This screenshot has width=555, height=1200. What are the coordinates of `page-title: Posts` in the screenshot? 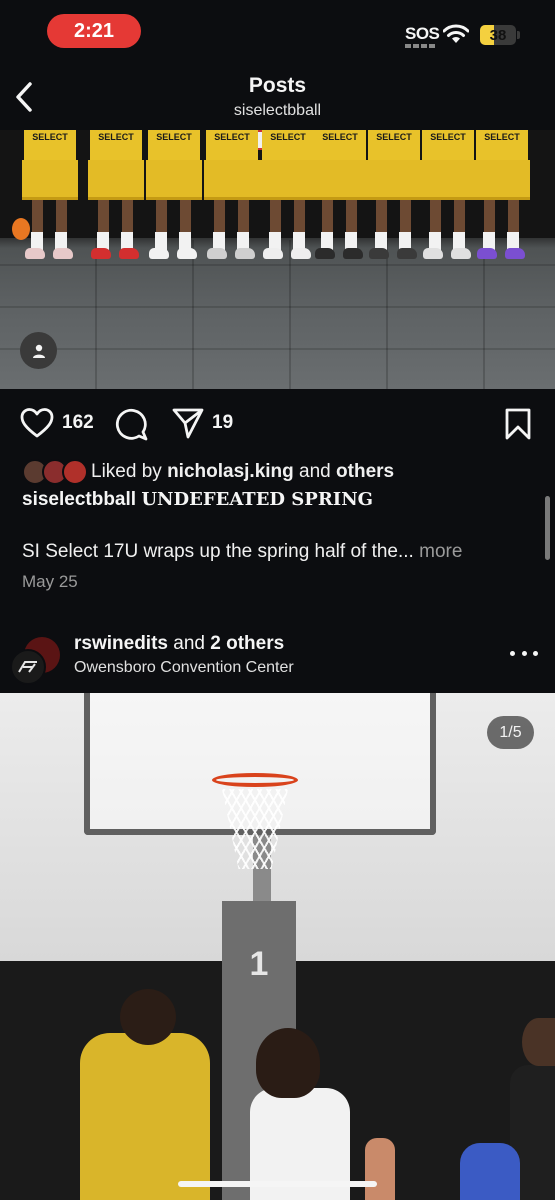 It's located at (277, 85).